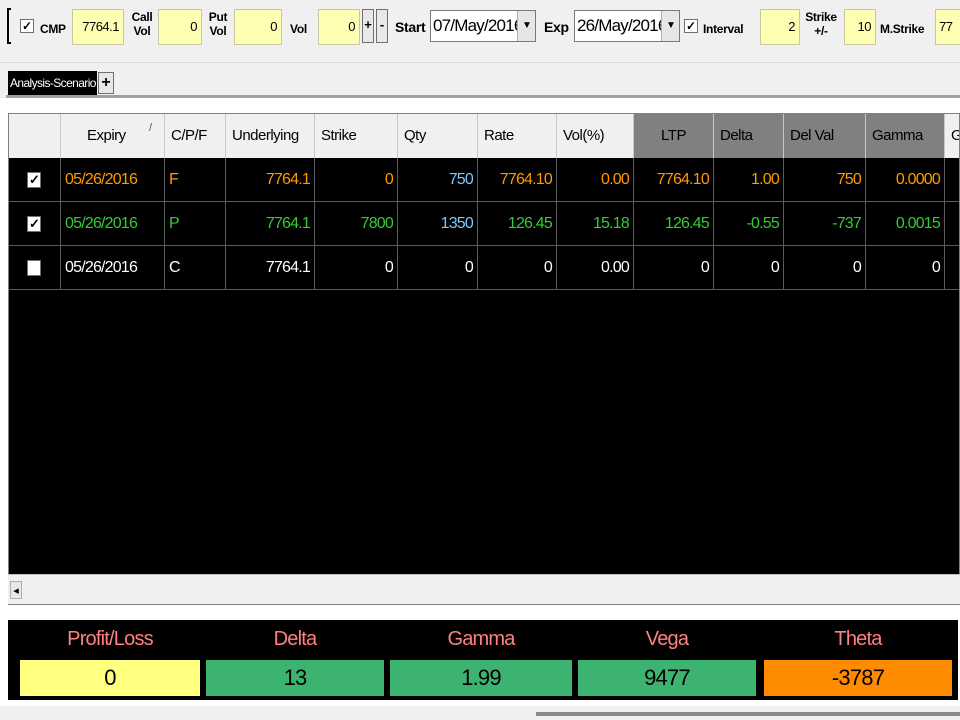  Describe the element at coordinates (270, 136) in the screenshot. I see `column-header-underlying: Underlying` at that location.